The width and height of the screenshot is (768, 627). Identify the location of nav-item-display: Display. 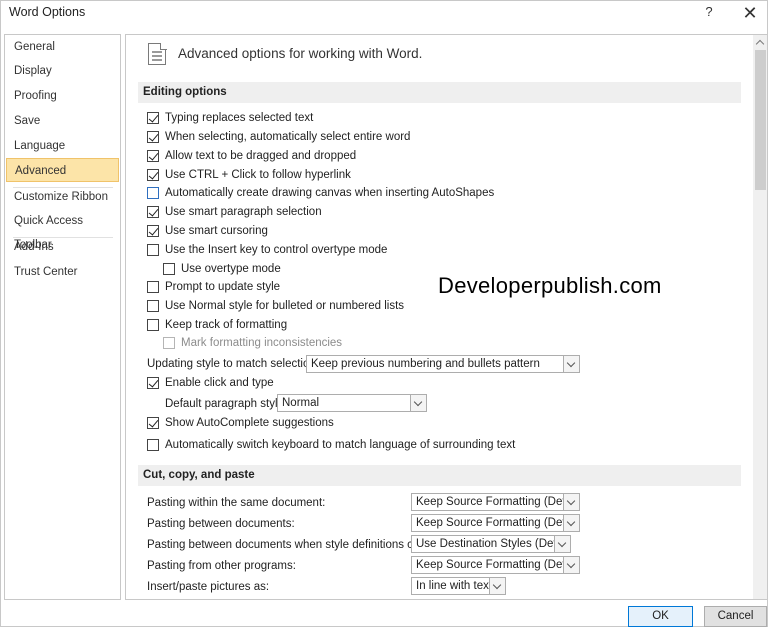
(62, 71).